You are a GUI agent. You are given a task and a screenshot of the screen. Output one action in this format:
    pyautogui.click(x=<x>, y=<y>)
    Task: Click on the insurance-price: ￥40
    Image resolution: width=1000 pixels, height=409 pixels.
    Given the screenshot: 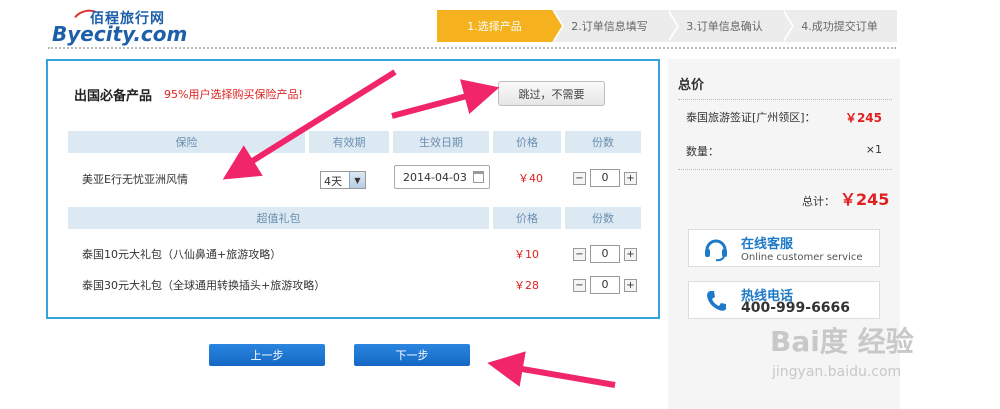 What is the action you would take?
    pyautogui.click(x=530, y=178)
    